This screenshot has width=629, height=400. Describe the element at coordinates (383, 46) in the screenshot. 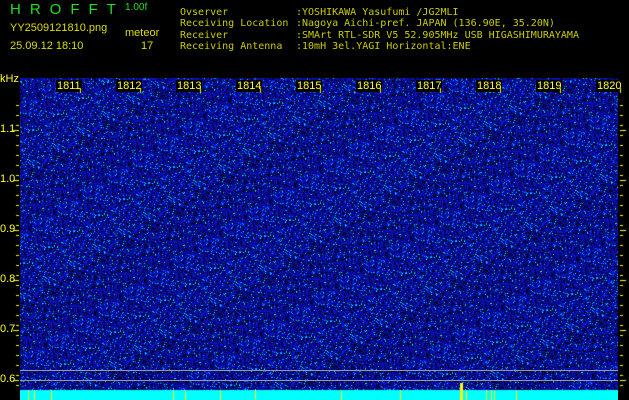

I see `antenna-value: :10mH 3el.YAGI Horizontal:ENE` at that location.